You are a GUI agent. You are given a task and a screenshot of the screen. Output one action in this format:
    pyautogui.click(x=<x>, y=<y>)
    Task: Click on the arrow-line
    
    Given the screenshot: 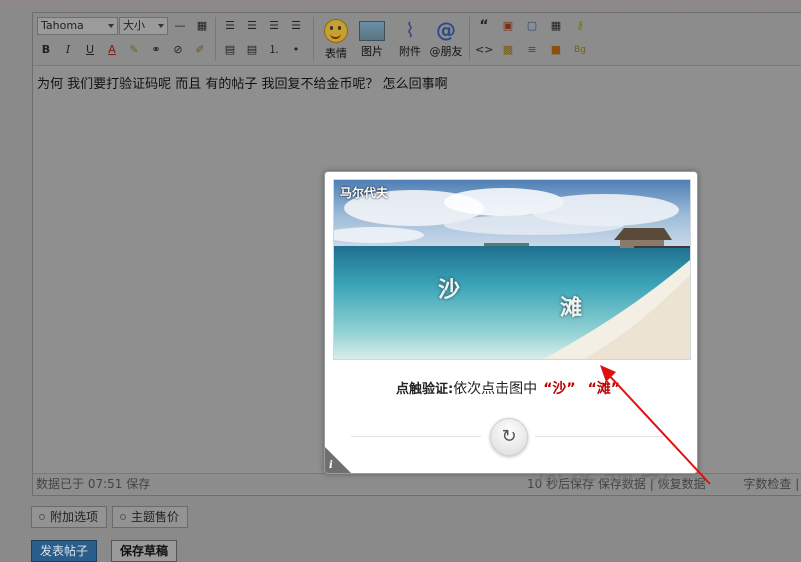 What is the action you would take?
    pyautogui.click(x=658, y=428)
    